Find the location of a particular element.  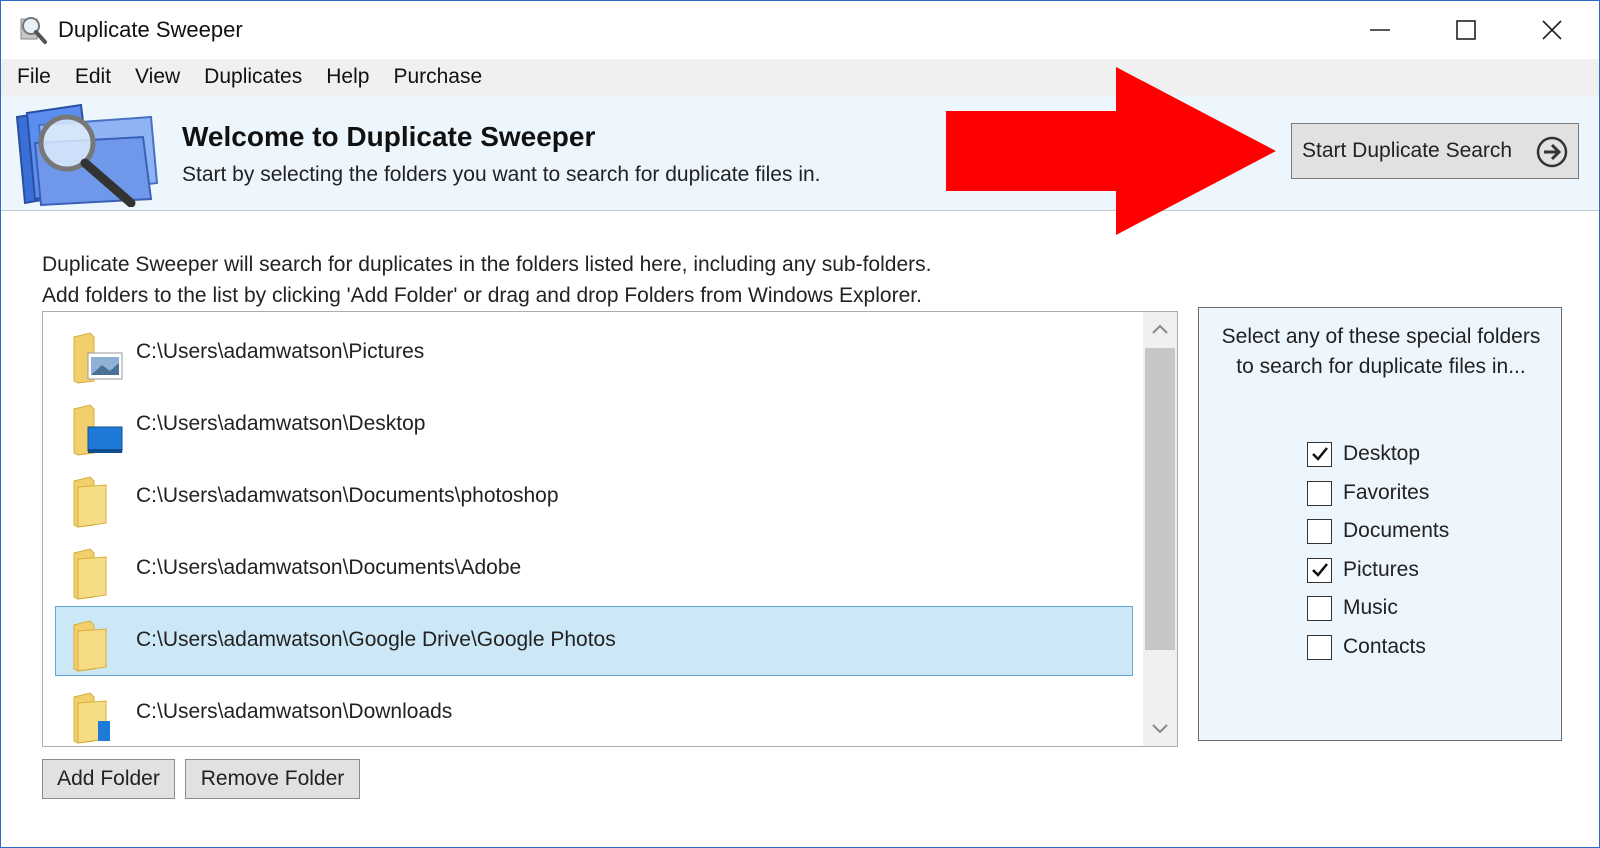

scroll-up-button is located at coordinates (1160, 329).